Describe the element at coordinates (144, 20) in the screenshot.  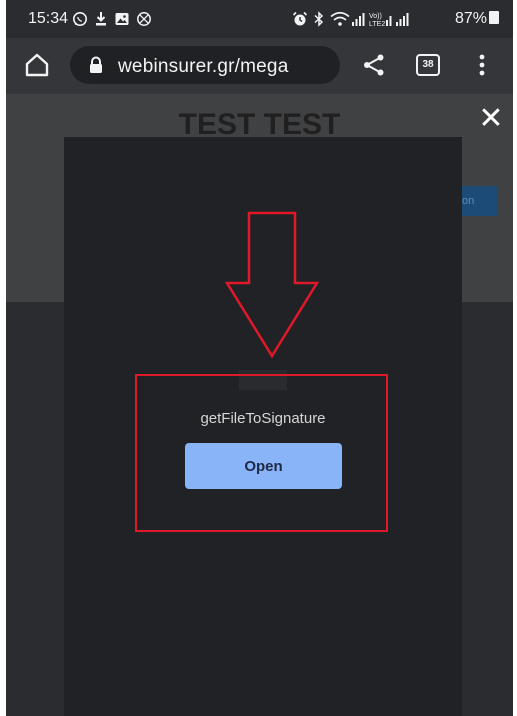
I see `blocked-icon` at that location.